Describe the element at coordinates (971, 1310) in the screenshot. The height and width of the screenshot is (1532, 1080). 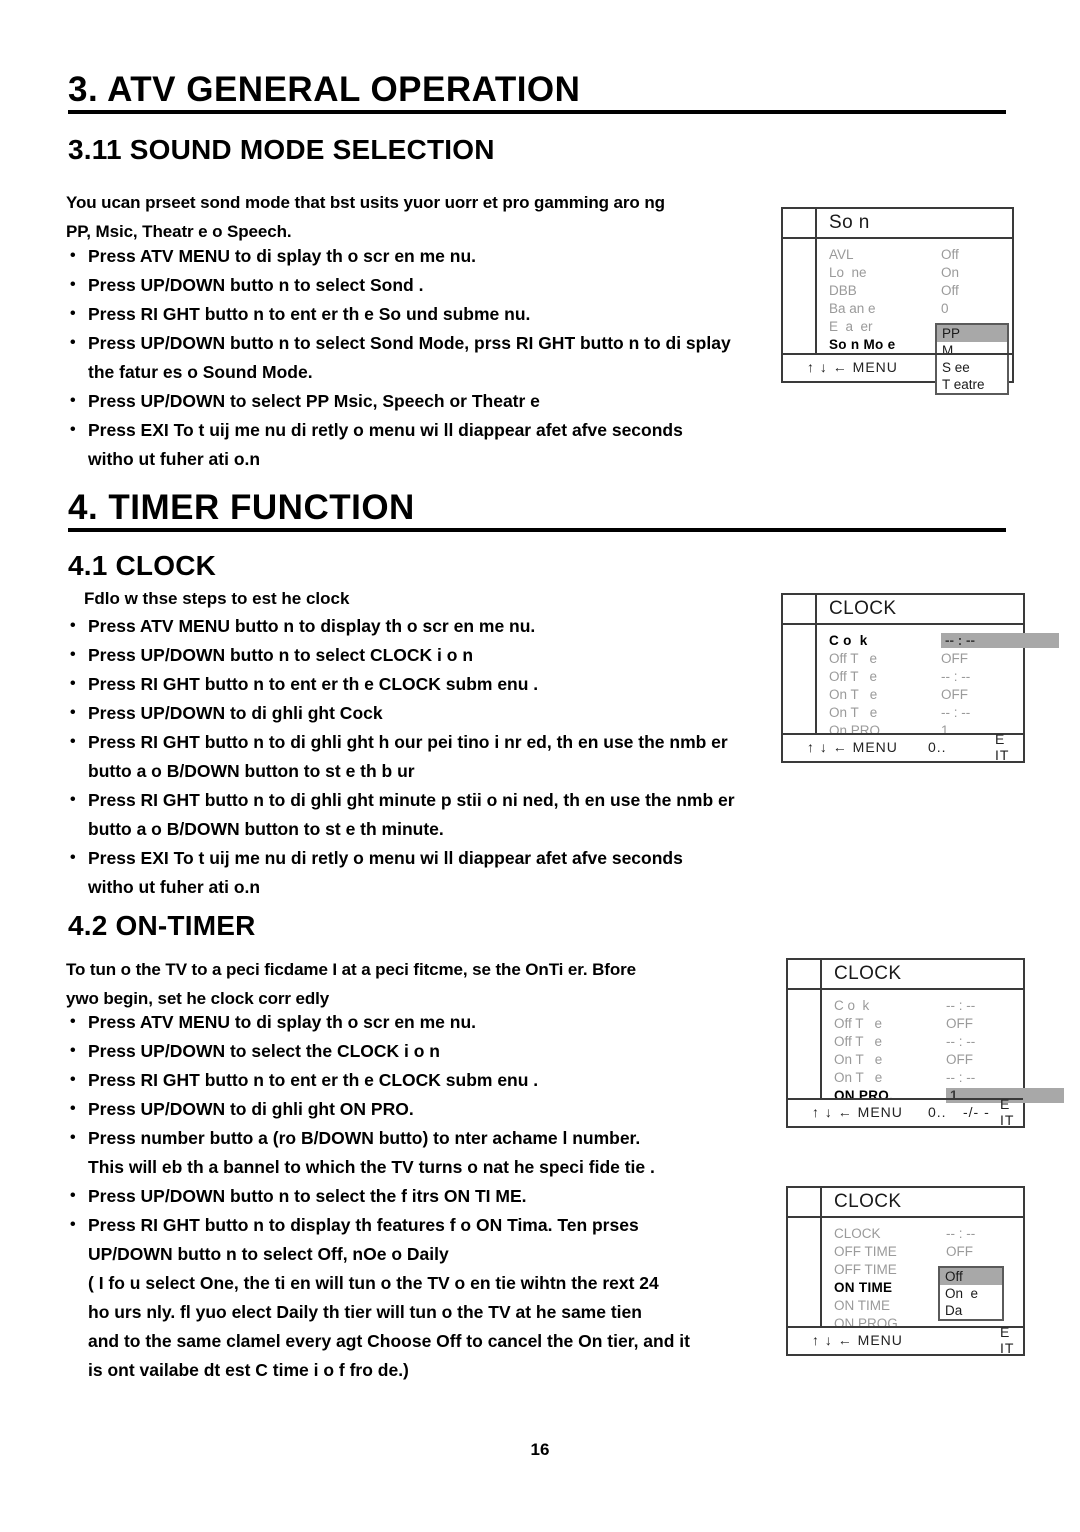
I see `osd-dropdown-option: Da` at that location.